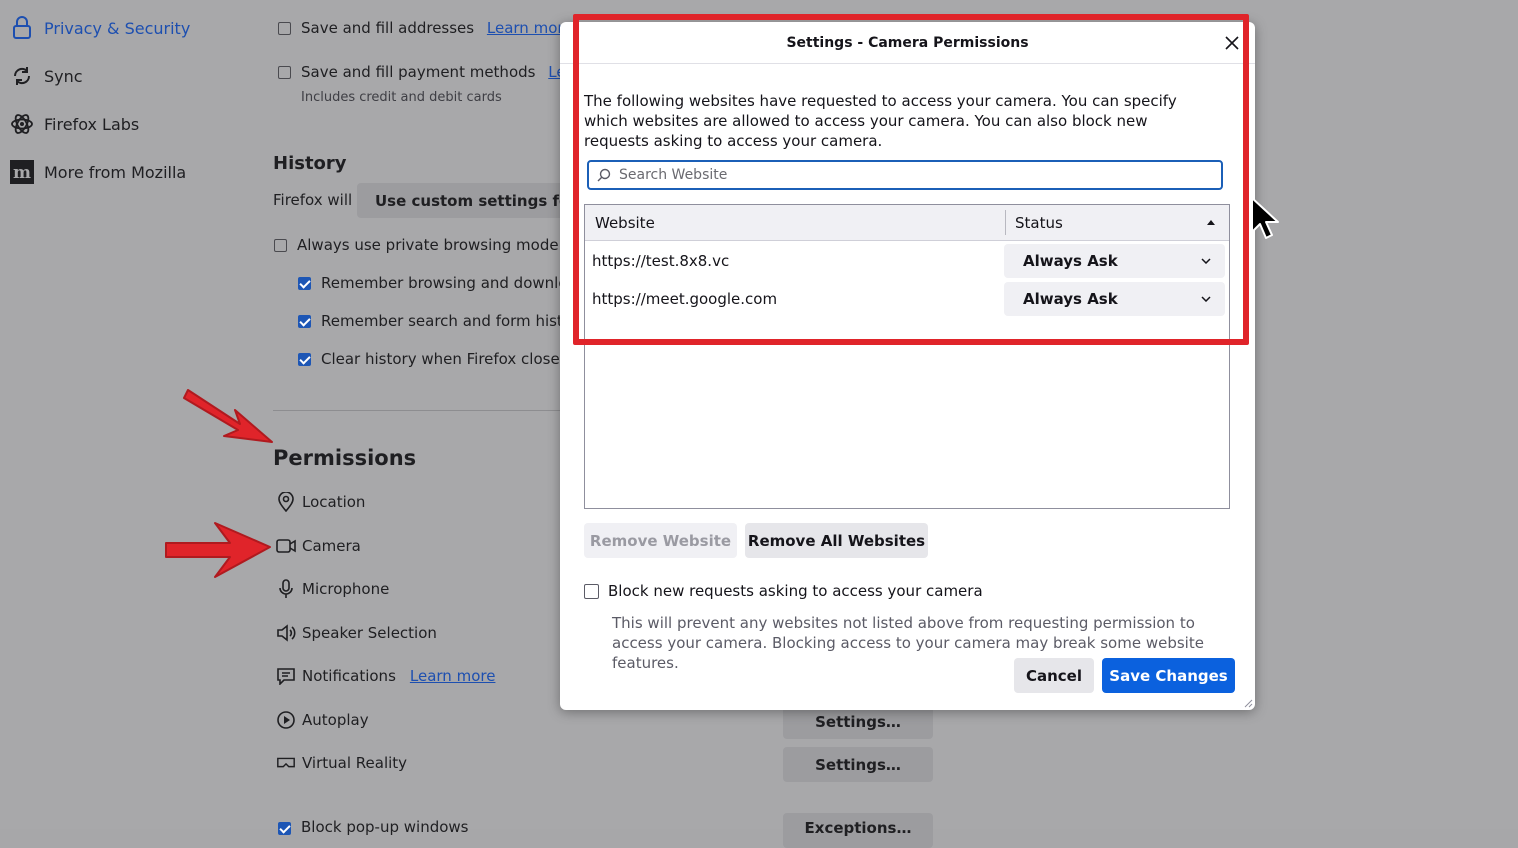 The image size is (1518, 848). I want to click on notification-icon, so click(286, 676).